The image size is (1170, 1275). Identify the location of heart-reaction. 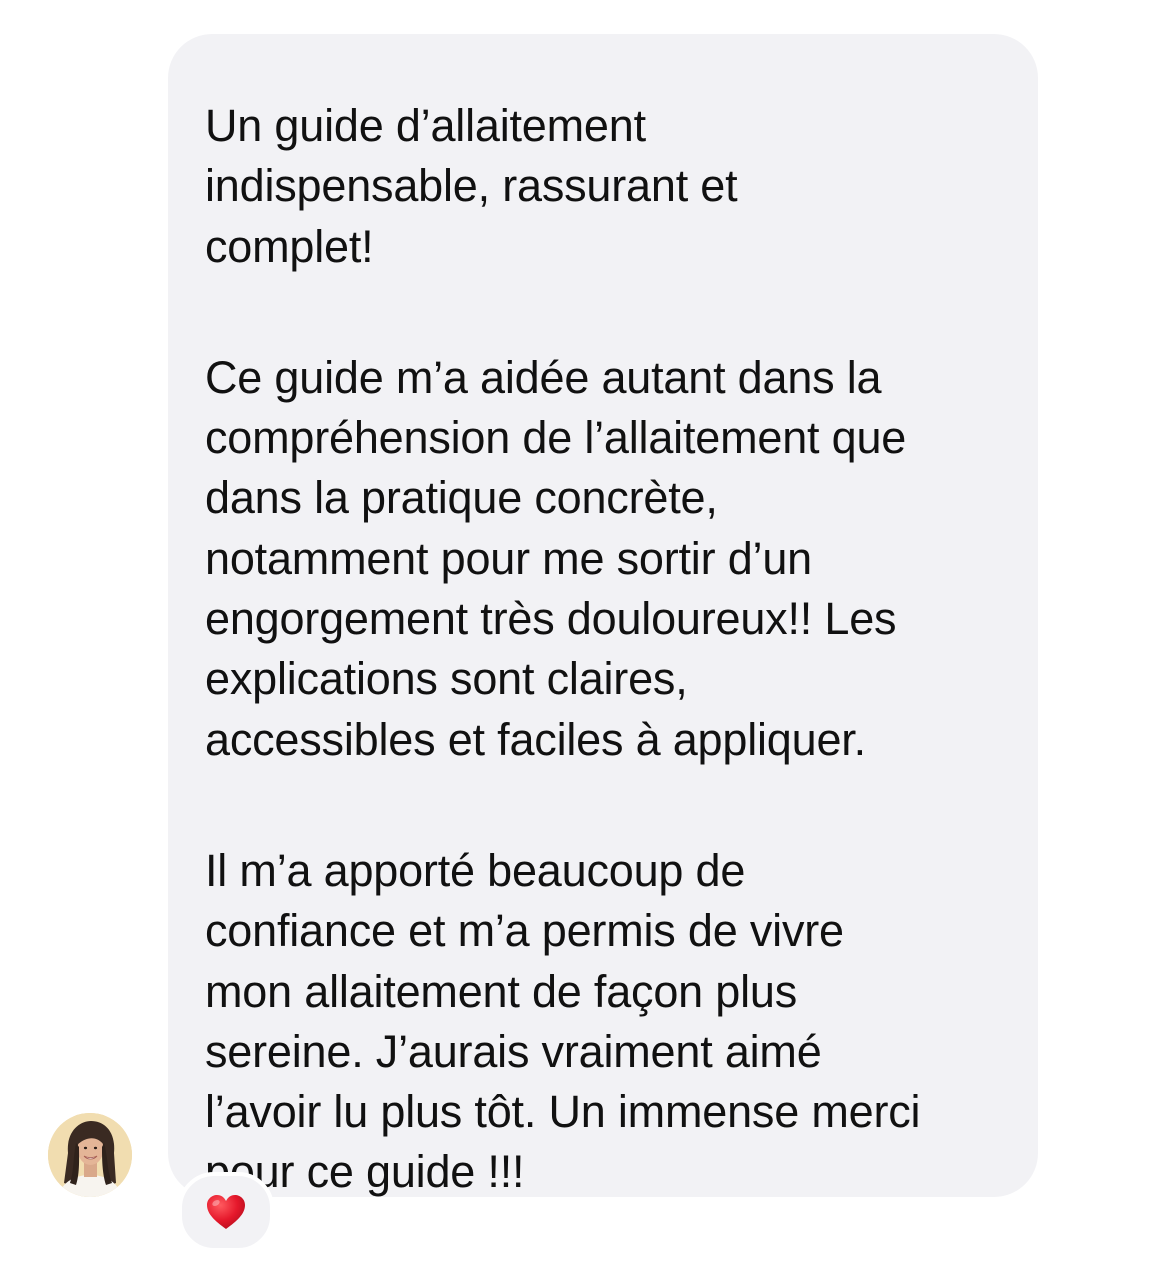
(226, 1212).